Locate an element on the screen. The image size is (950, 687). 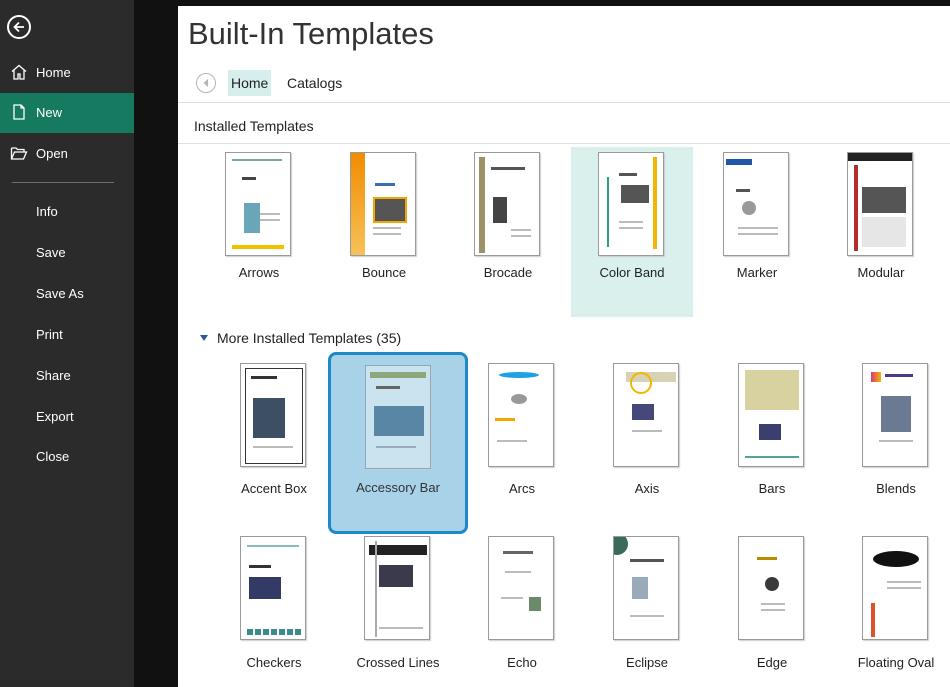
more-installed-toggle: More Installed Templates (35) is located at coordinates (300, 338).